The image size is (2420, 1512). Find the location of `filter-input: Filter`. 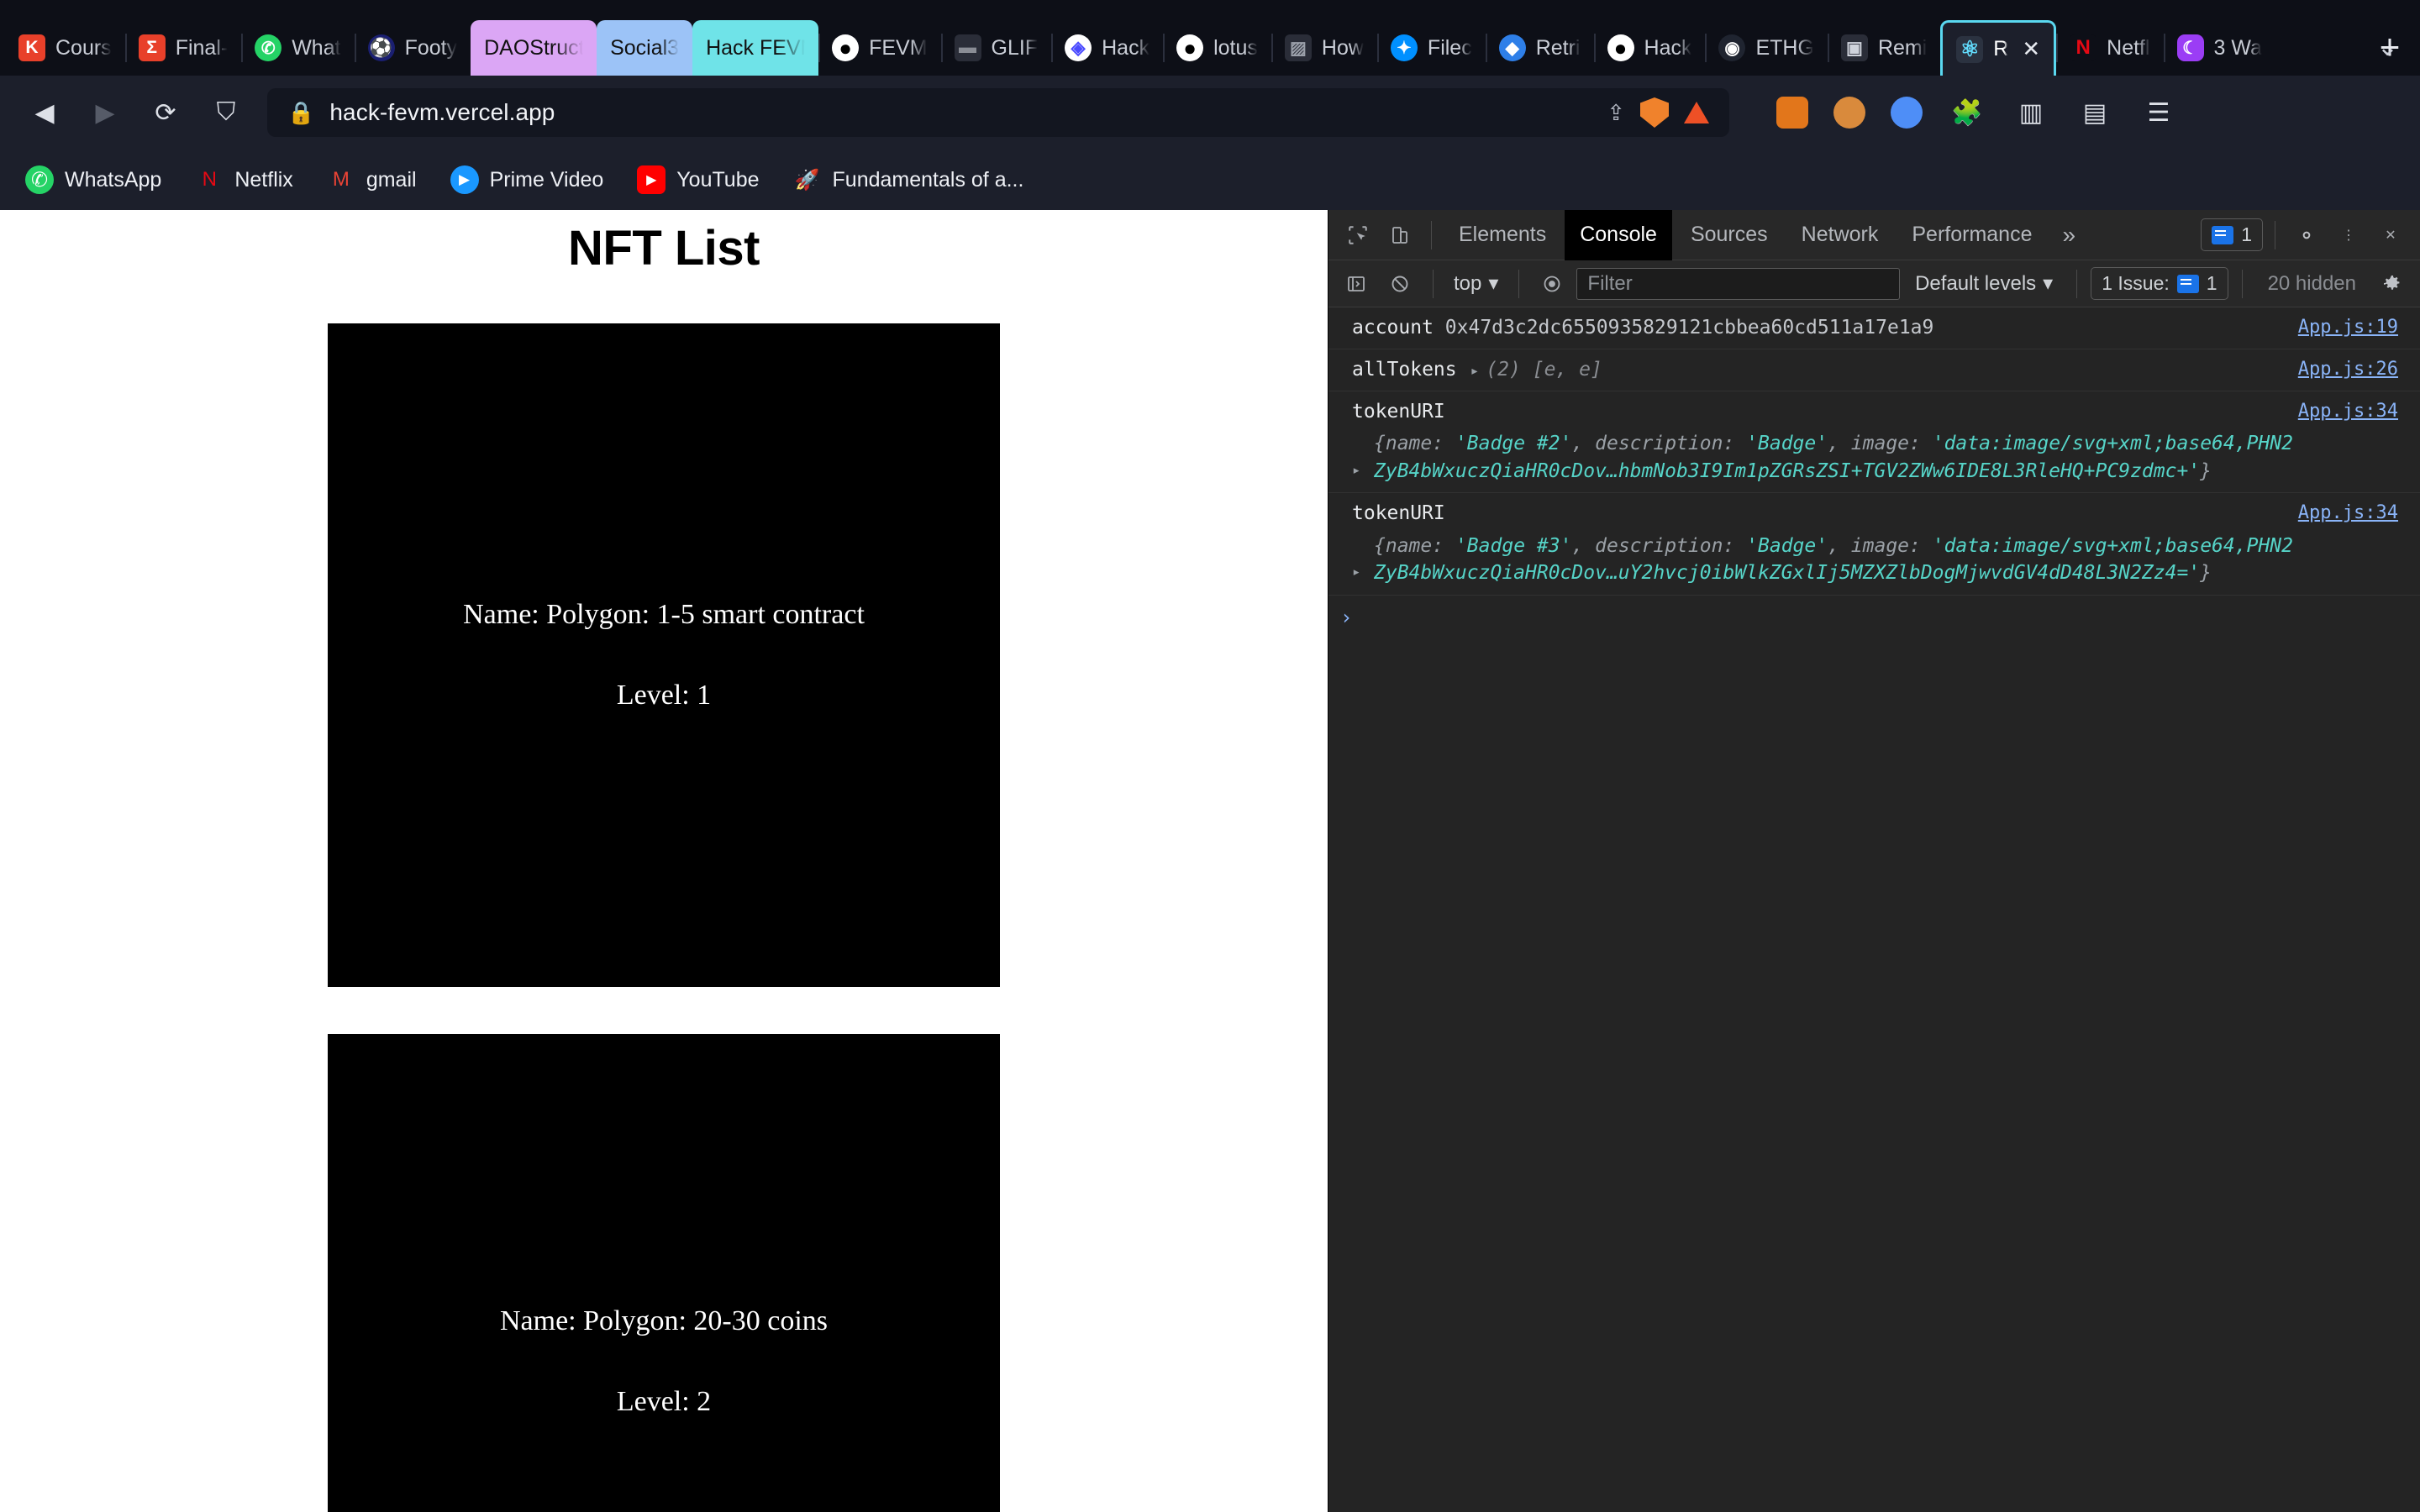

filter-input: Filter is located at coordinates (1739, 283).